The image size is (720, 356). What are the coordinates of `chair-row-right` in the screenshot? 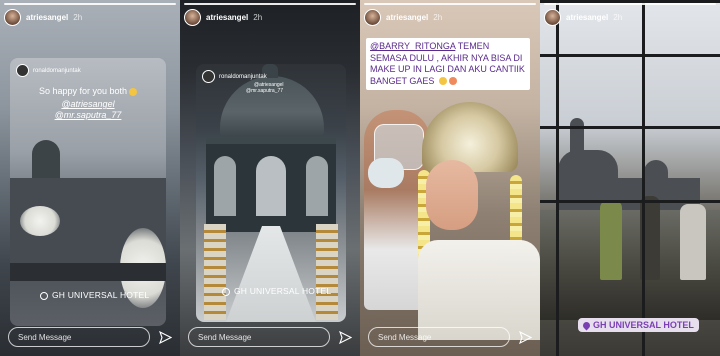 It's located at (327, 272).